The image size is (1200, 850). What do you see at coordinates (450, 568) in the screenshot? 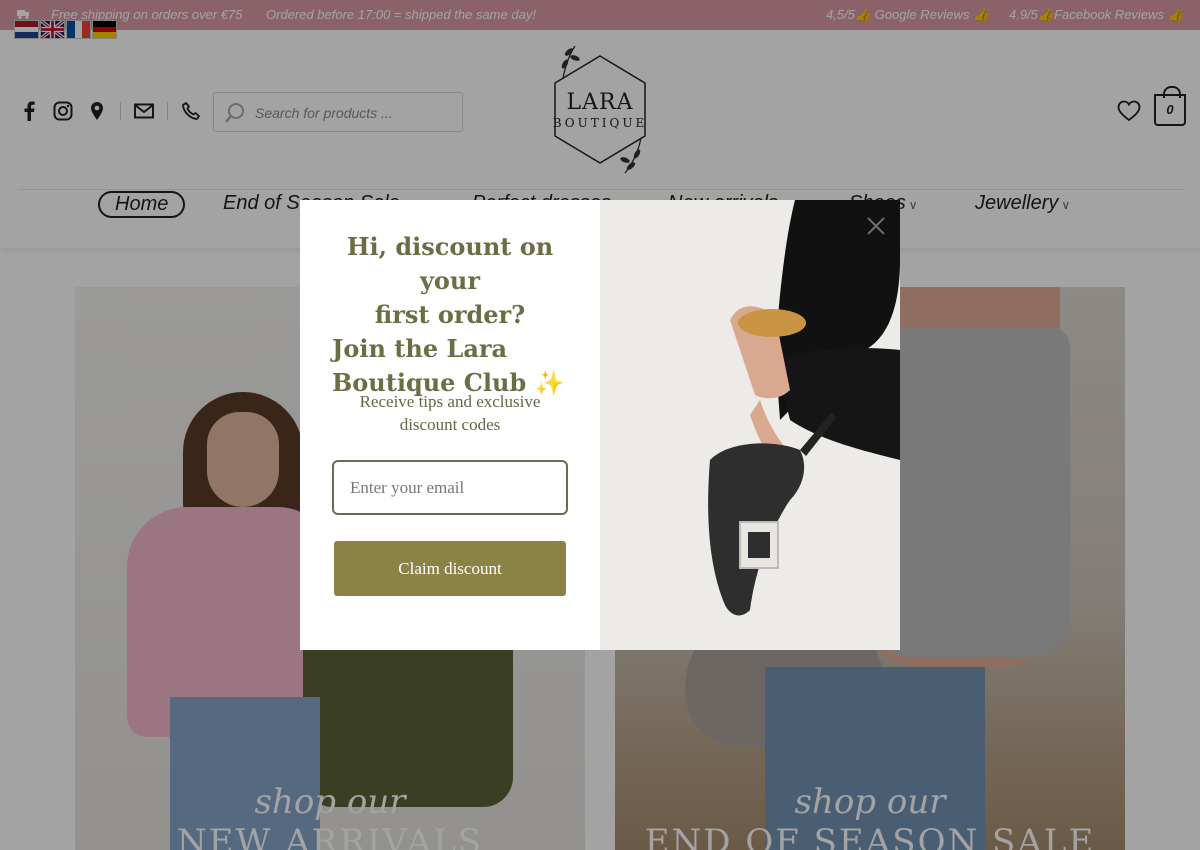
I see `claim-discount-button: Claim discount` at bounding box center [450, 568].